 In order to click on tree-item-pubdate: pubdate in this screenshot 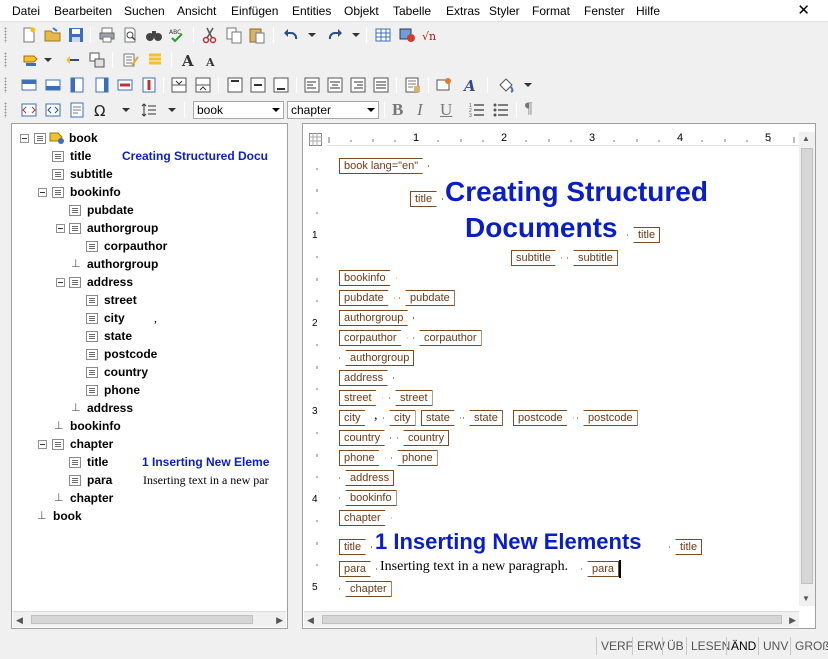, I will do `click(112, 211)`.